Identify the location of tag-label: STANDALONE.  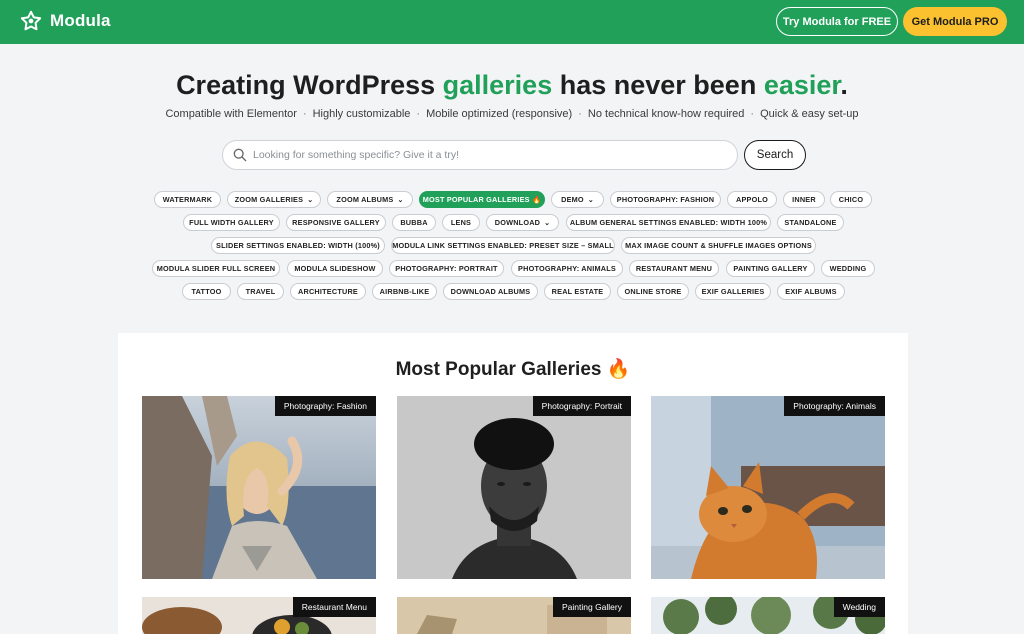
(810, 222).